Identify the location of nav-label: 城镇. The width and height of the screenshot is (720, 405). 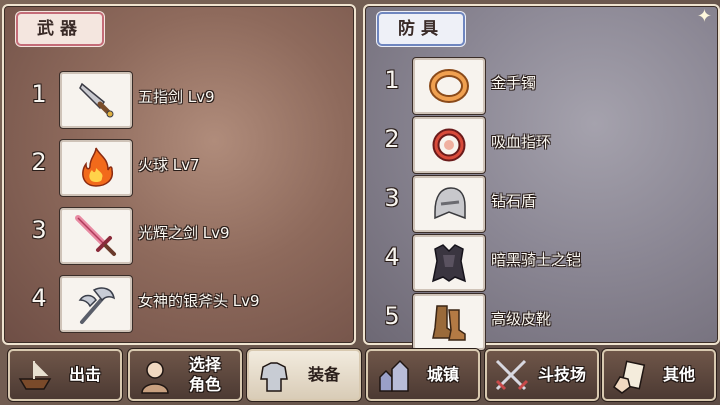
(442, 374).